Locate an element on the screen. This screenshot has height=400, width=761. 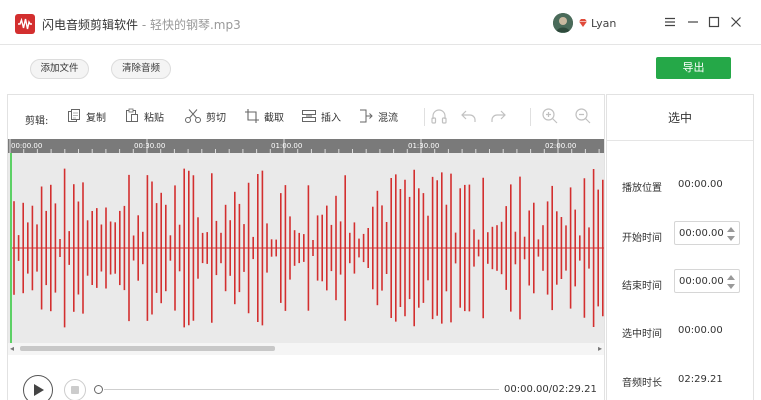
title-bar: 闪电音频剪辑软件 - 轻快的钢琴.mp3 Lyan is located at coordinates (380, 22).